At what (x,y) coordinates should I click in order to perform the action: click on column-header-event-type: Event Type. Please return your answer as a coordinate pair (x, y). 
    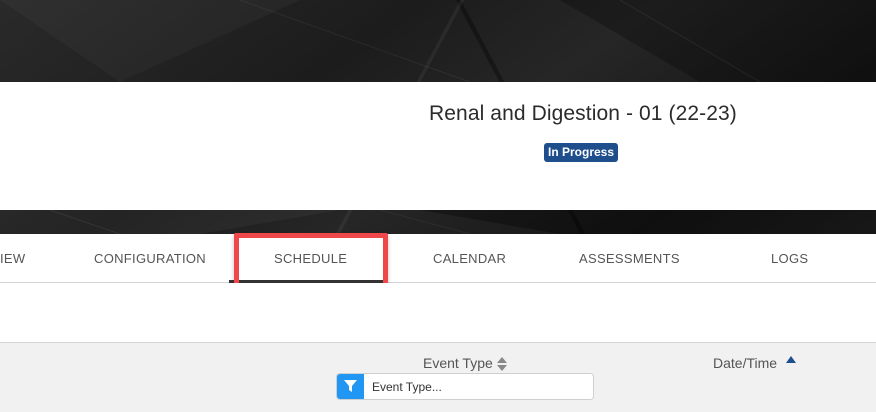
    Looking at the image, I should click on (458, 363).